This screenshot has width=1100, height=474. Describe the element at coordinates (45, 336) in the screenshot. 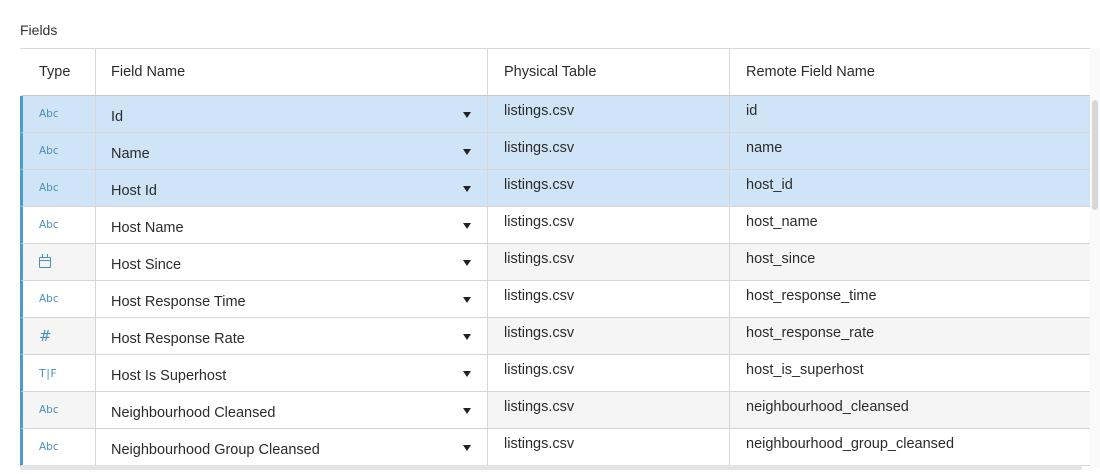

I see `number-type-icon: #` at that location.